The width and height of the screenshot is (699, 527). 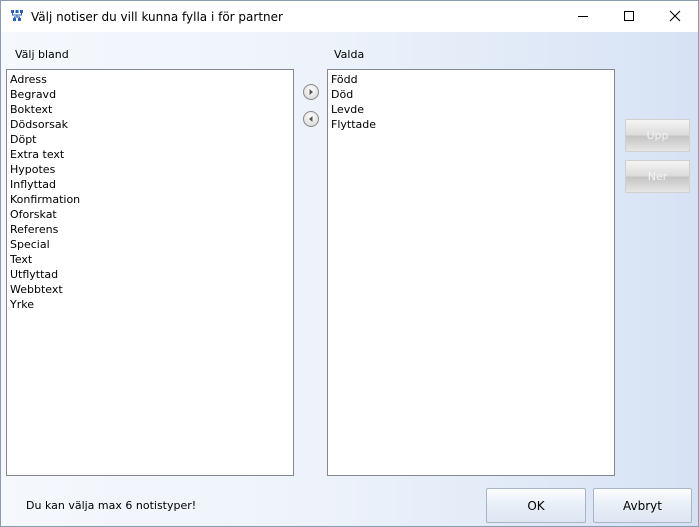 I want to click on list-item: Dödsorsak, so click(x=150, y=124).